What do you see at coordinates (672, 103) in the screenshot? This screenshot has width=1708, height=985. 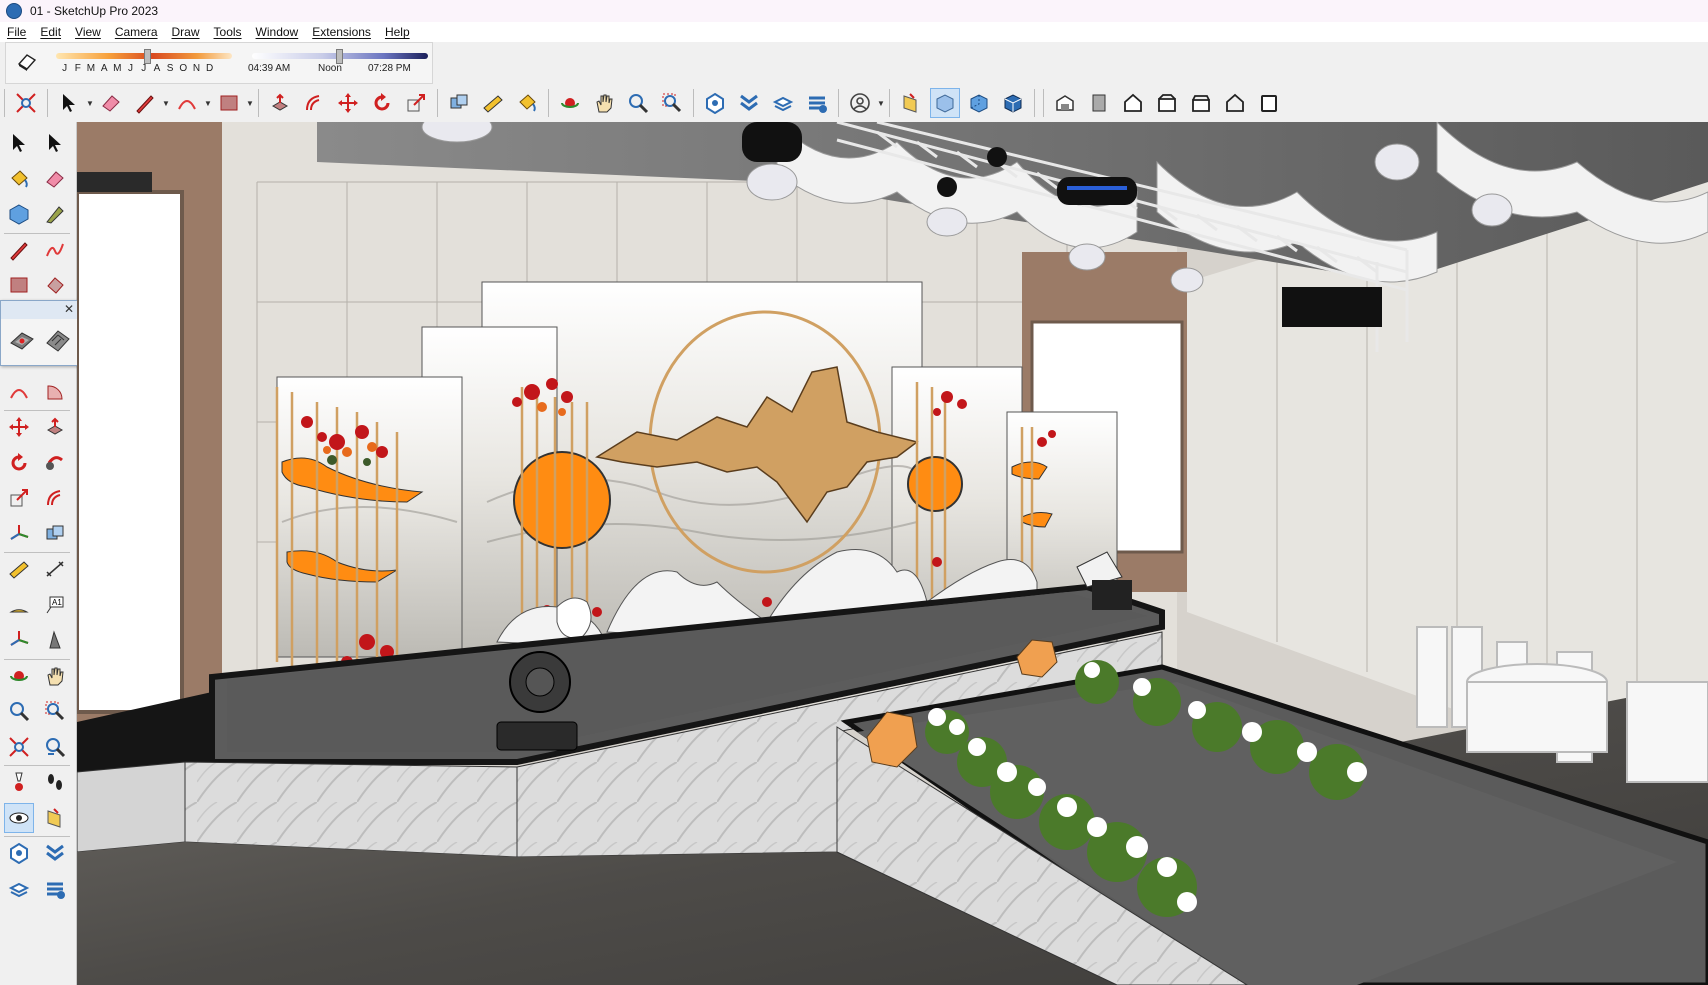 I see `zoom-window-button` at bounding box center [672, 103].